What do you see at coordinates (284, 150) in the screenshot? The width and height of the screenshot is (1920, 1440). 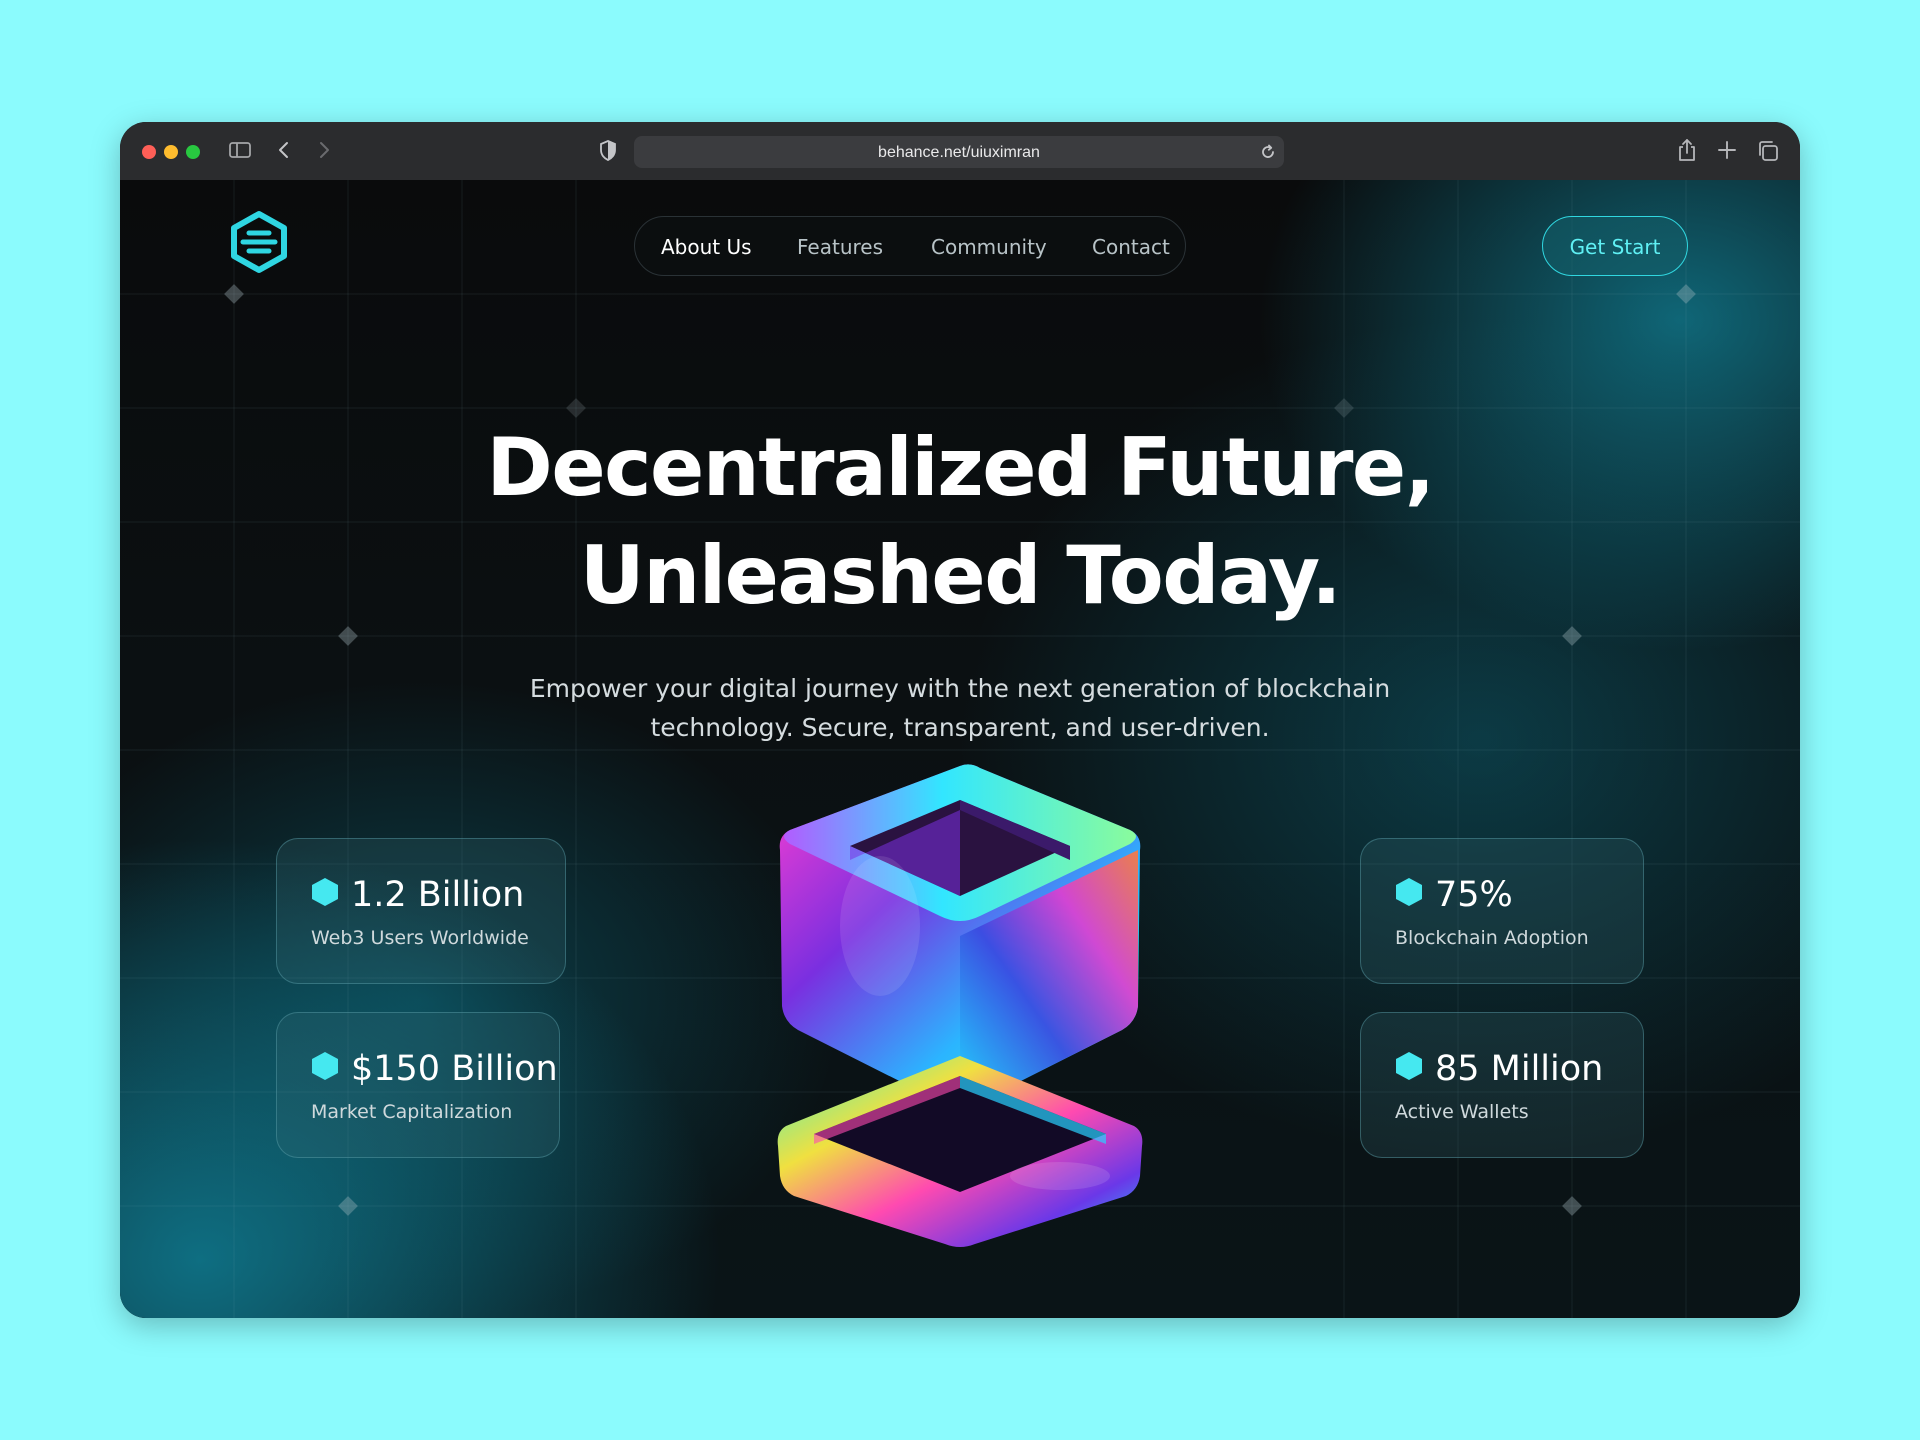 I see `back-icon` at bounding box center [284, 150].